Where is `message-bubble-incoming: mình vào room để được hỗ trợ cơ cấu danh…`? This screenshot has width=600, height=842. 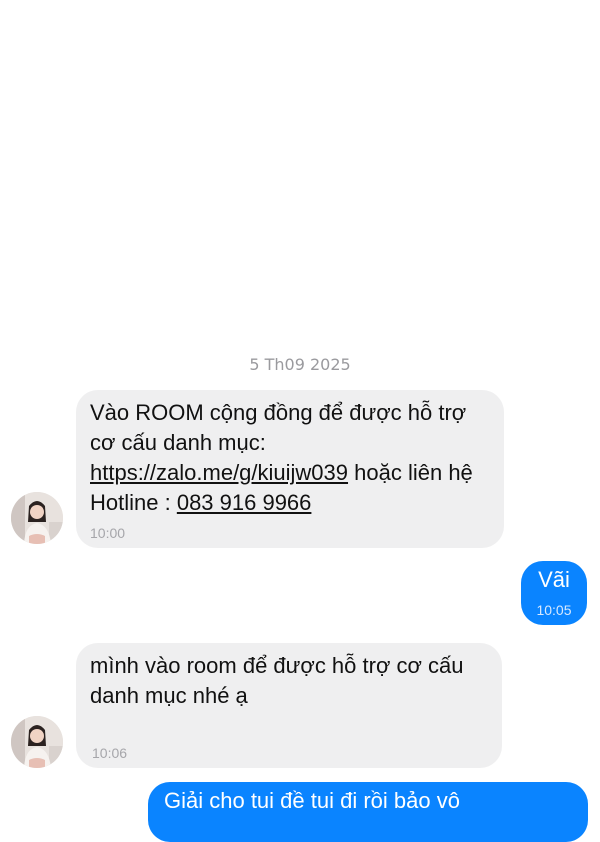 message-bubble-incoming: mình vào room để được hỗ trợ cơ cấu danh… is located at coordinates (289, 705).